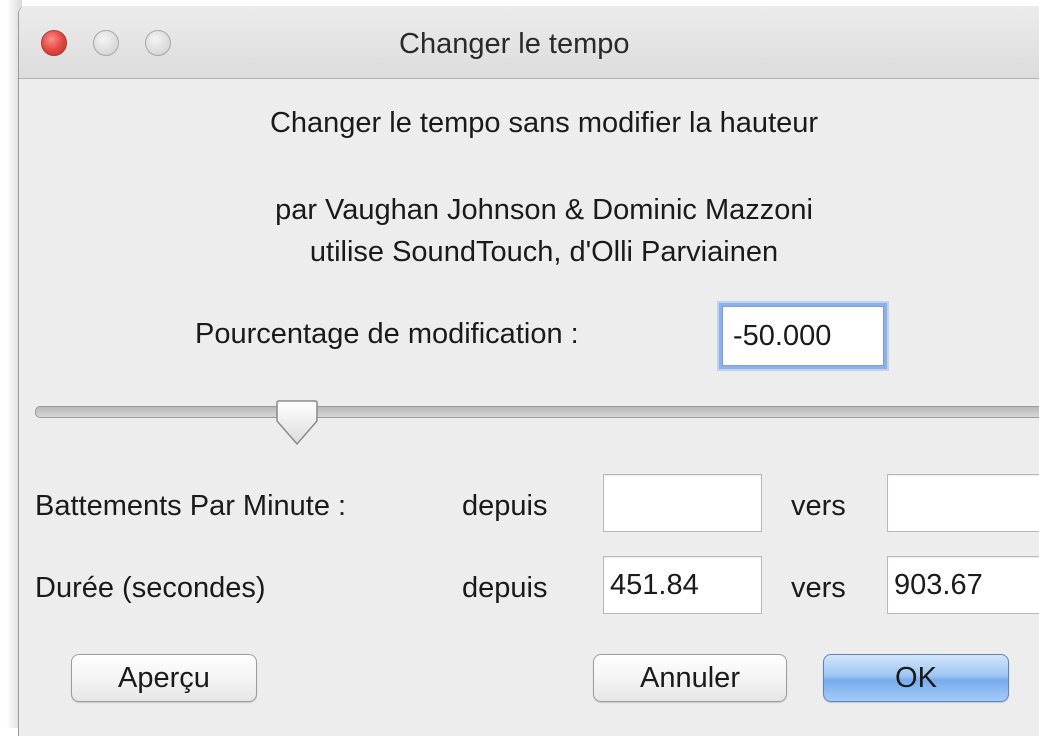 The height and width of the screenshot is (736, 1039). I want to click on duration-label: Durée (secondes), so click(150, 588).